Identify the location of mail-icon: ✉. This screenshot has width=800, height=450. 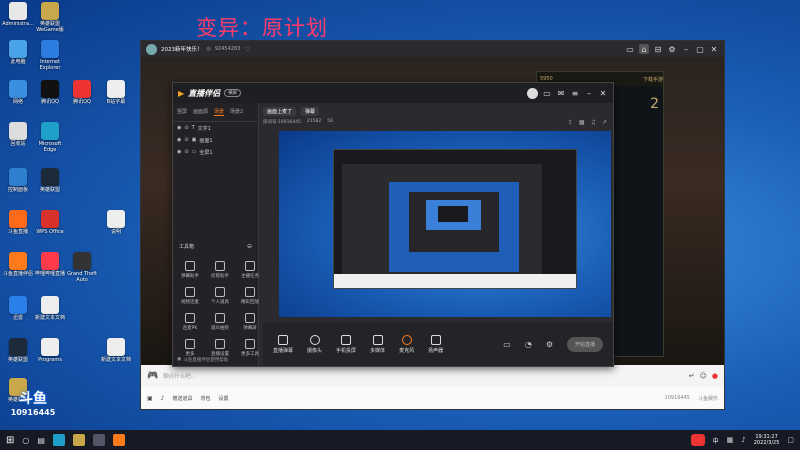
(561, 93).